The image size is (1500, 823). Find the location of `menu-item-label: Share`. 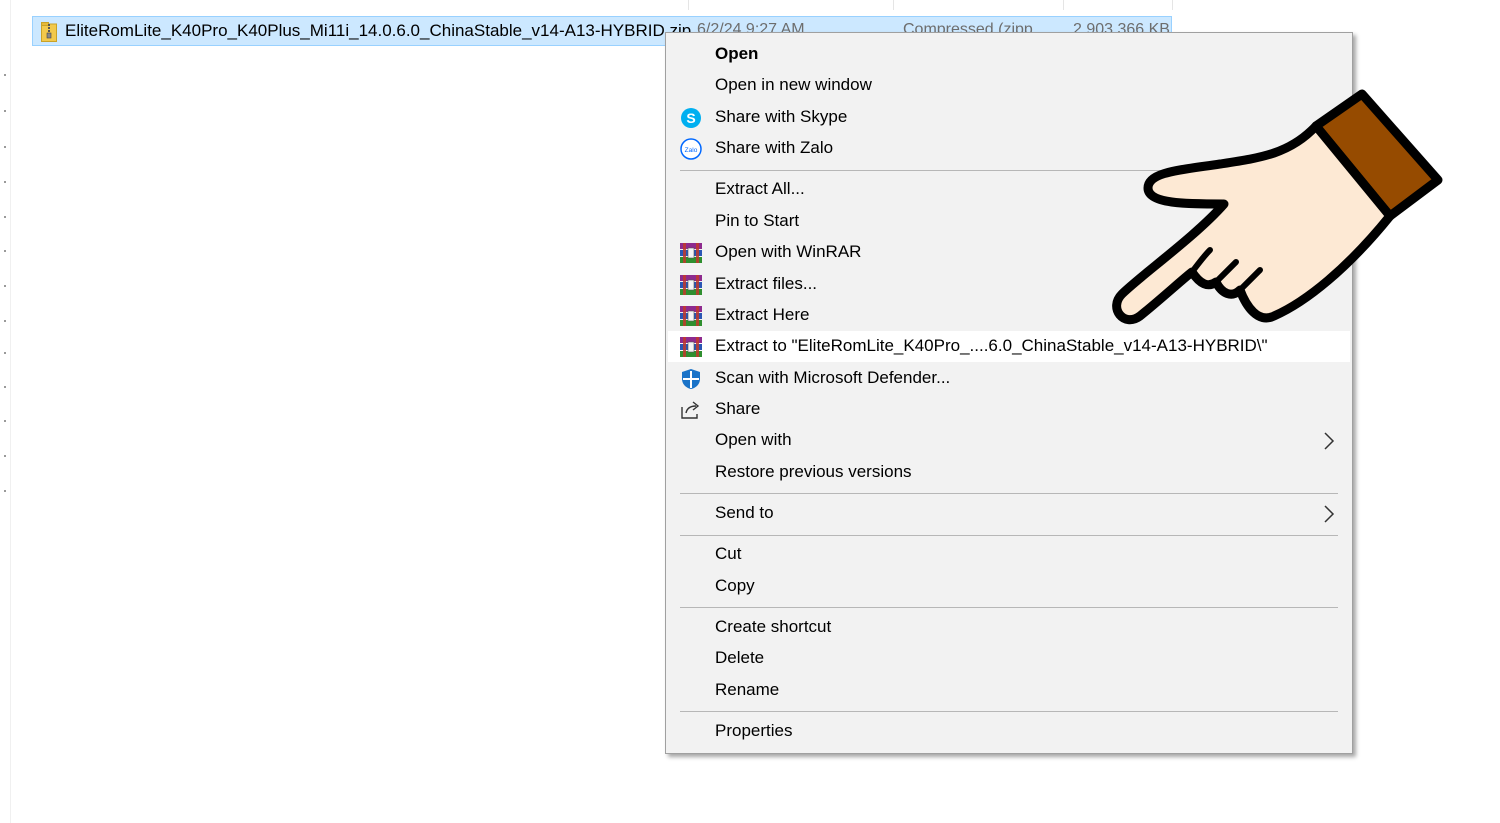

menu-item-label: Share is located at coordinates (738, 408).